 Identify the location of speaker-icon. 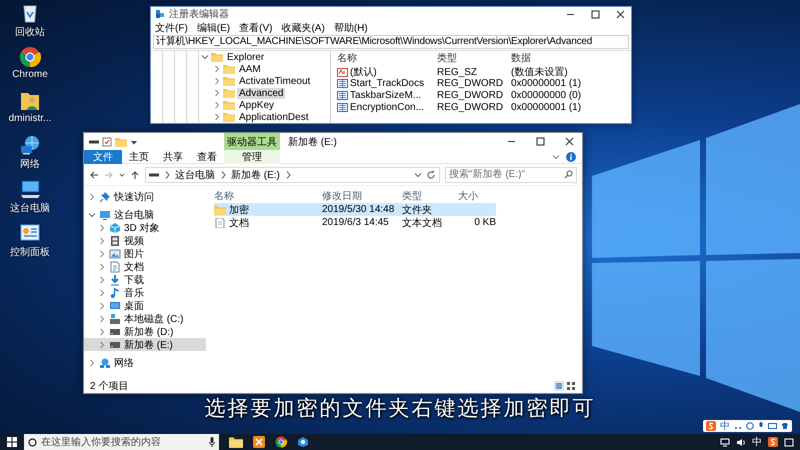
(741, 442).